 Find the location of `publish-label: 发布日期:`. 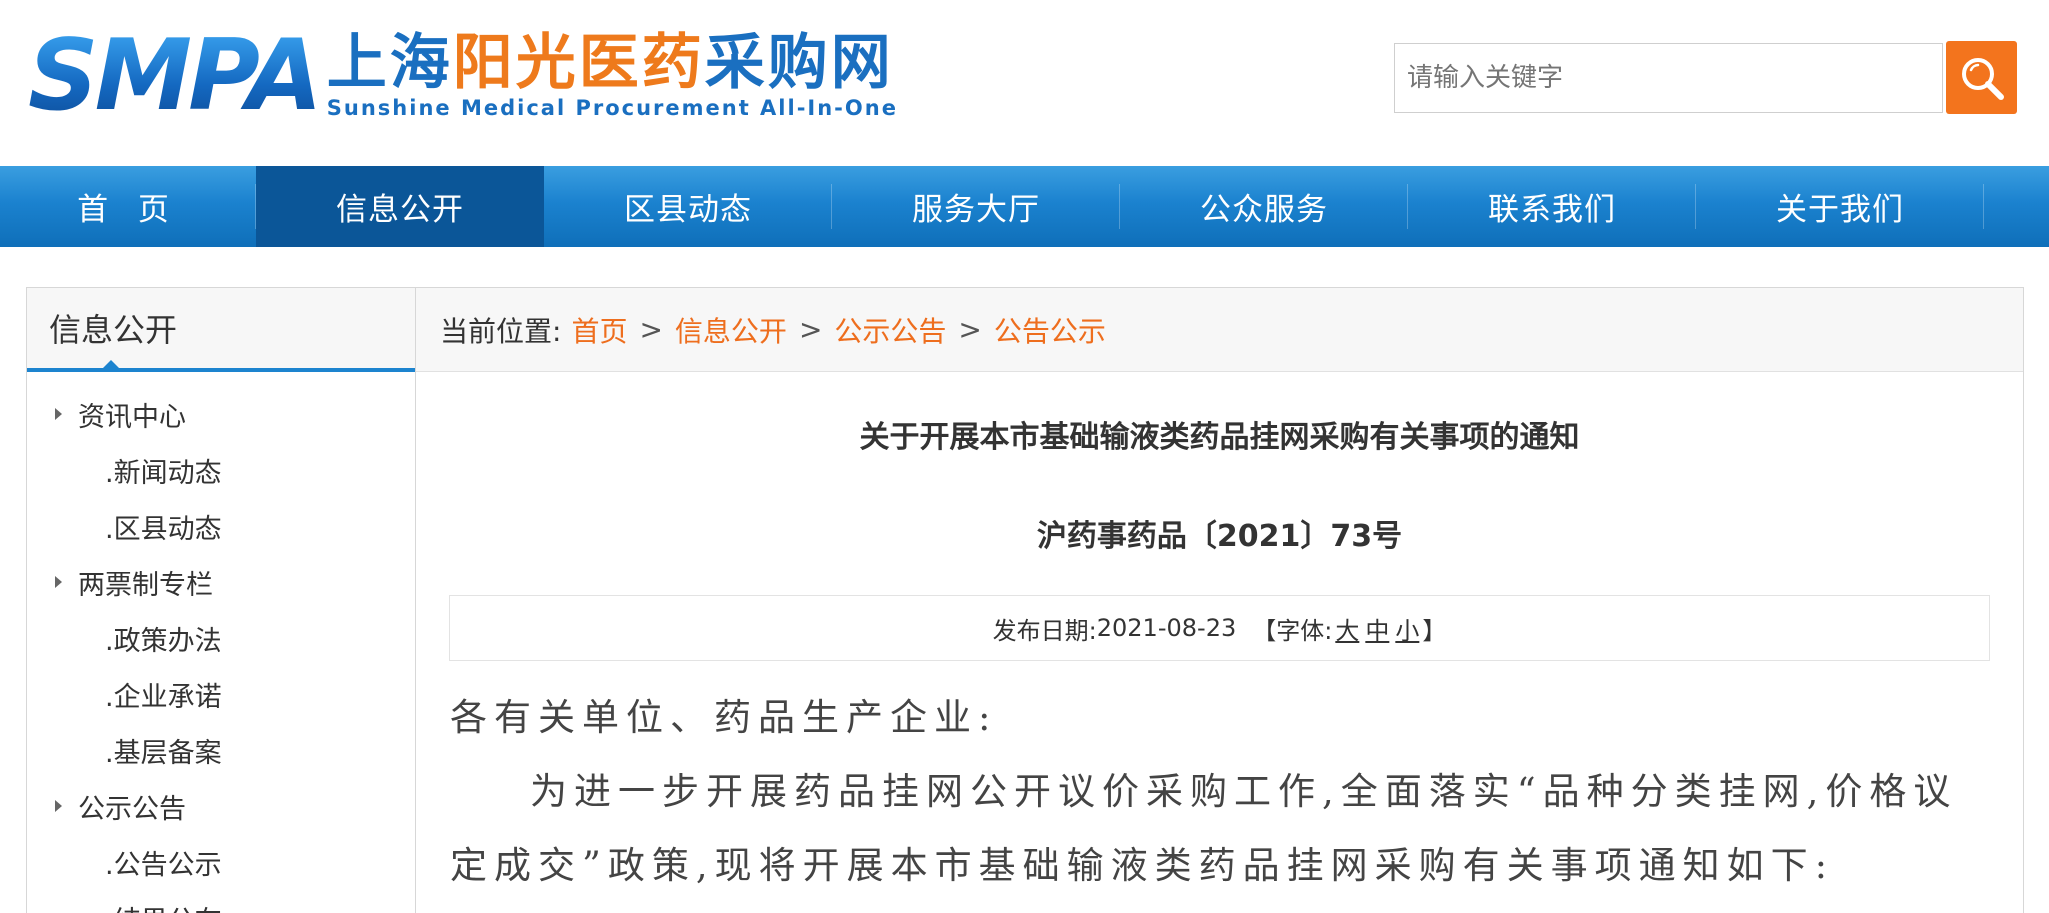

publish-label: 发布日期: is located at coordinates (1044, 630).